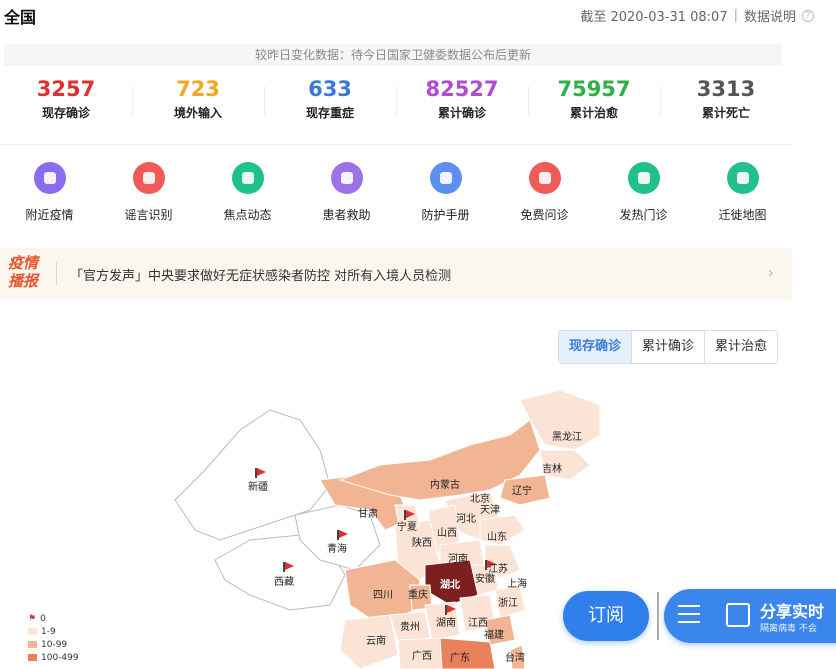 Image resolution: width=836 pixels, height=669 pixels. What do you see at coordinates (422, 656) in the screenshot?
I see `map-label: 广西` at bounding box center [422, 656].